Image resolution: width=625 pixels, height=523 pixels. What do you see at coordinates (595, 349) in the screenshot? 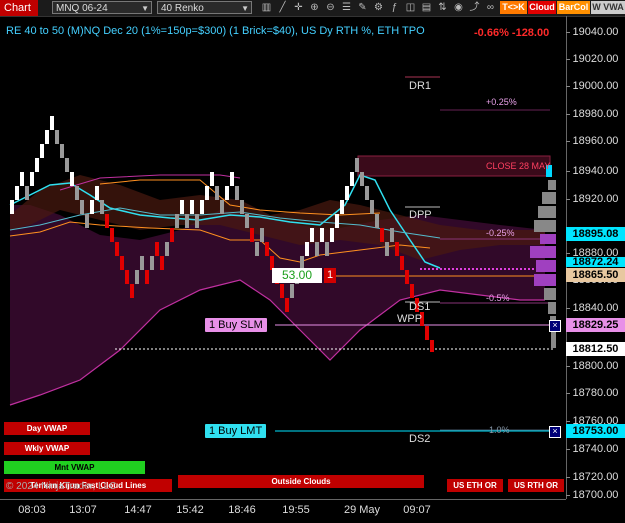
I see `price-badge-last: 18812.50` at bounding box center [595, 349].